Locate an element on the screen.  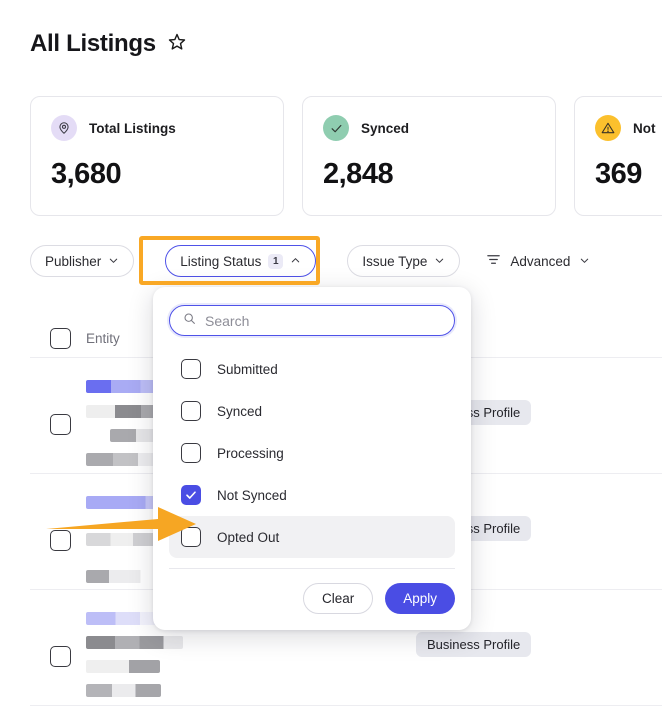
status-checkbox-checked is located at coordinates (191, 495).